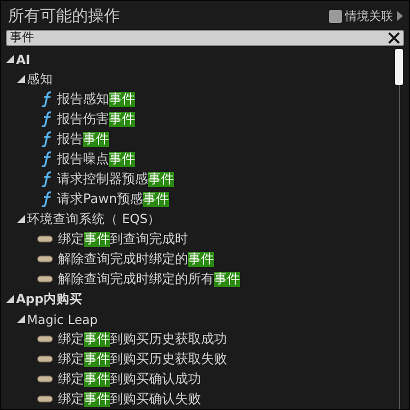 Image resolution: width=410 pixels, height=410 pixels. What do you see at coordinates (113, 199) in the screenshot?
I see `action-item: 请求Pawn预感事件` at bounding box center [113, 199].